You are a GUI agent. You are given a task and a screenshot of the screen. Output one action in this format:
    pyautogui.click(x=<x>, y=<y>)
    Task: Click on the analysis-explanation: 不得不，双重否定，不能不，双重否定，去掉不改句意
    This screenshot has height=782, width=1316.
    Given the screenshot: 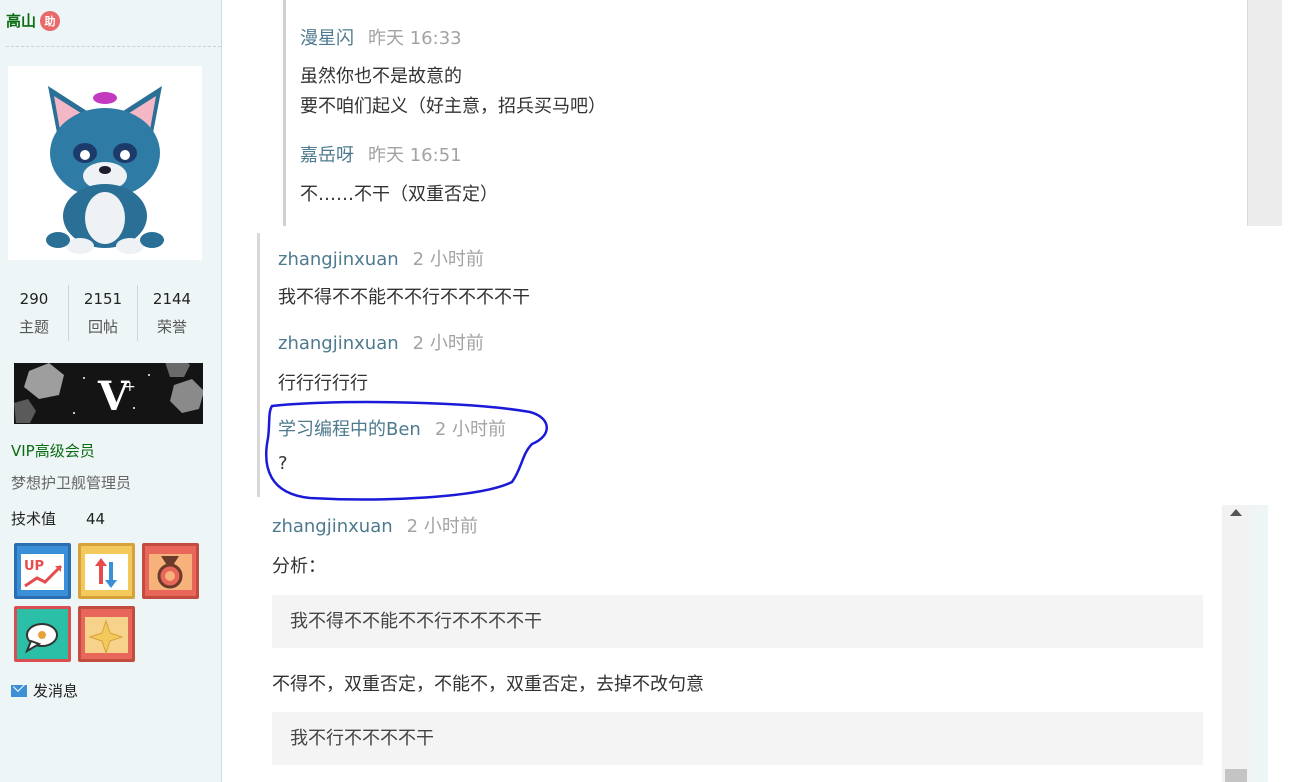 What is the action you would take?
    pyautogui.click(x=488, y=684)
    